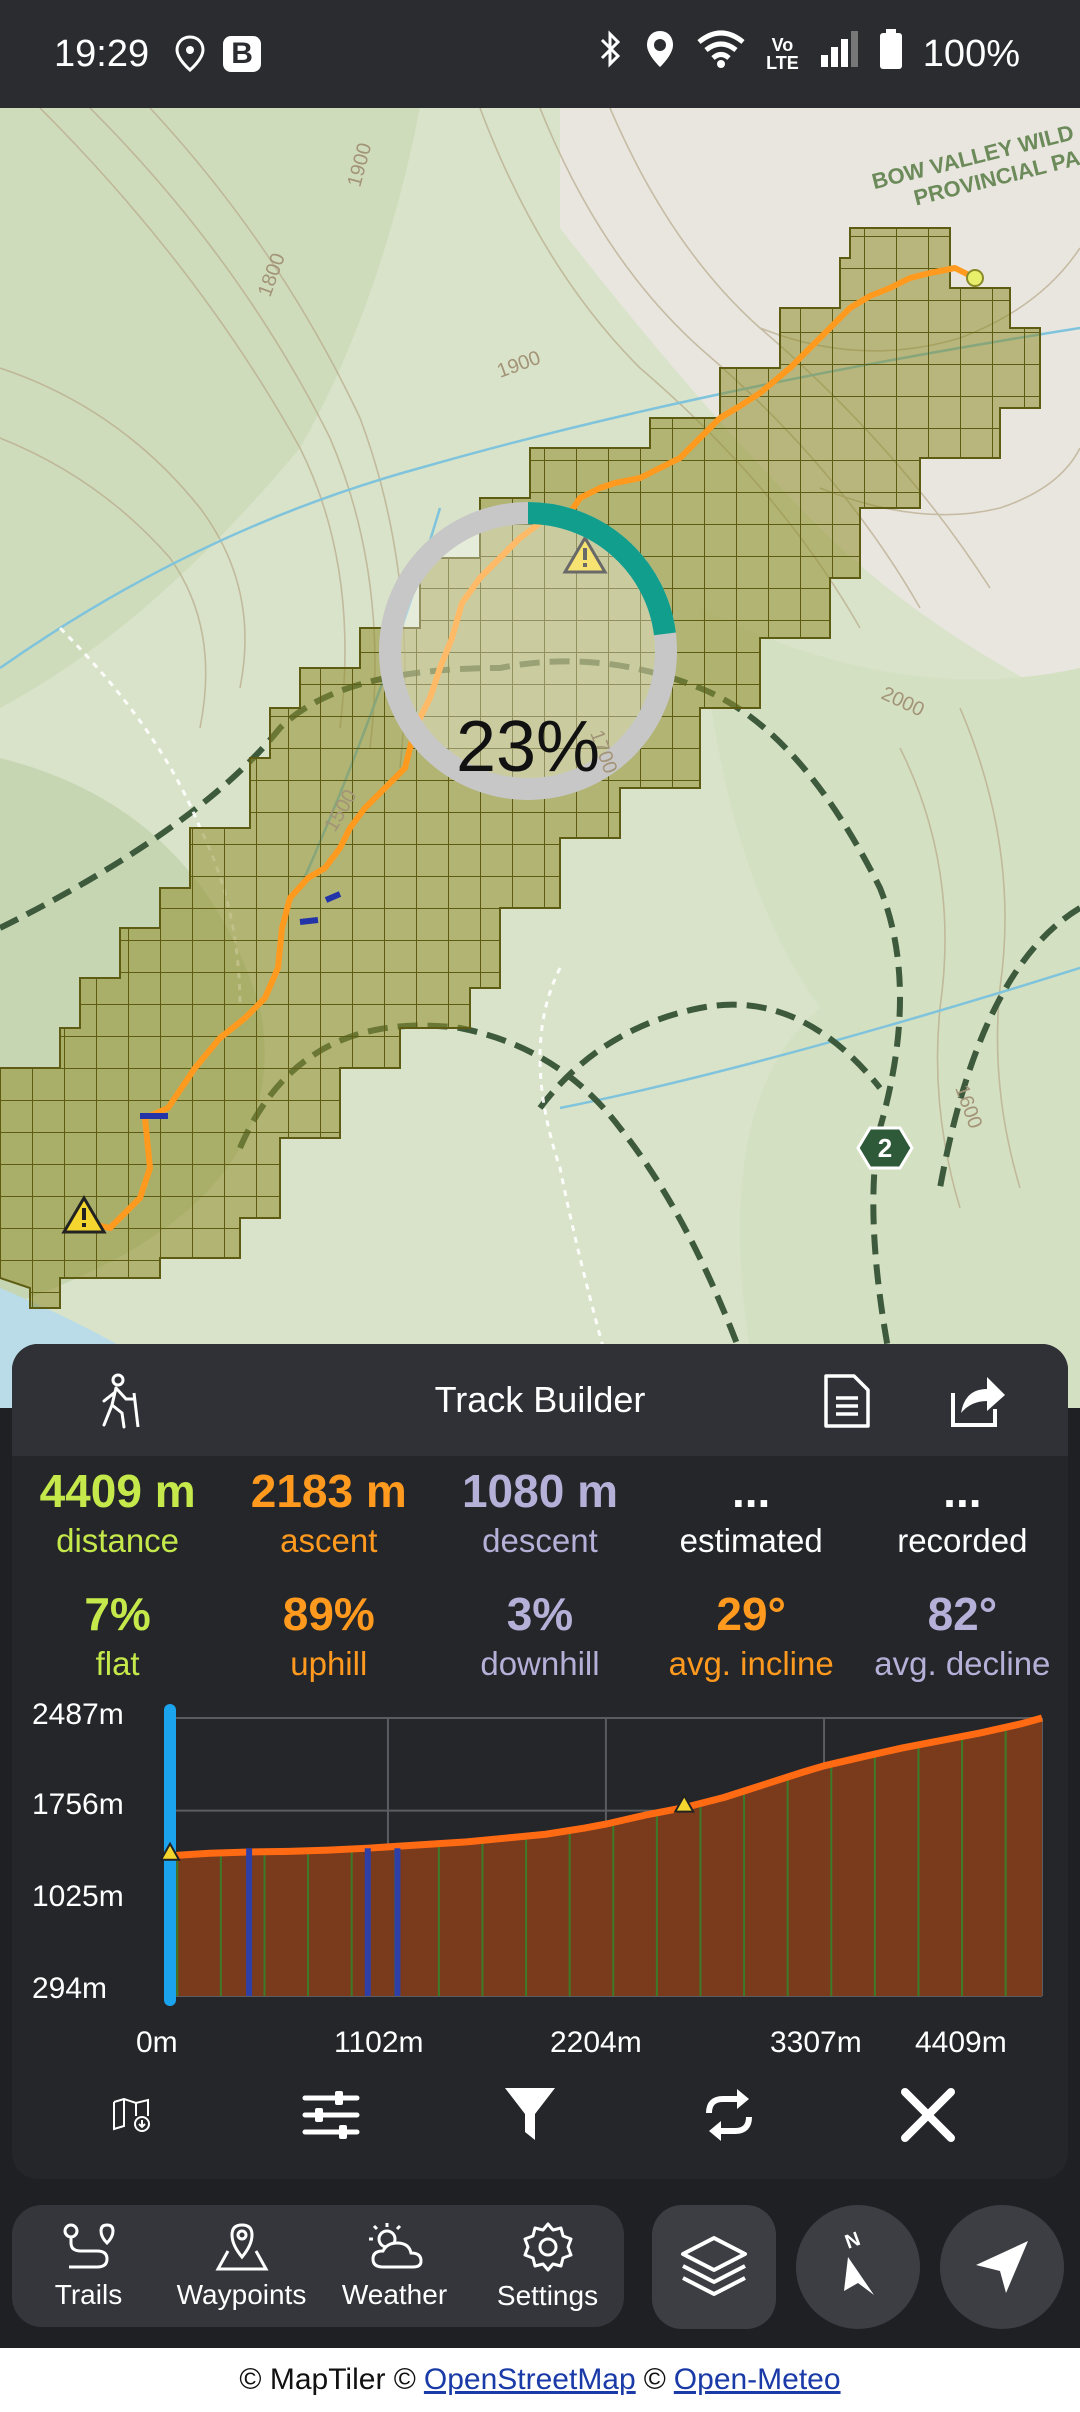  What do you see at coordinates (78, 1896) in the screenshot?
I see `y-tick-label: 1025m` at bounding box center [78, 1896].